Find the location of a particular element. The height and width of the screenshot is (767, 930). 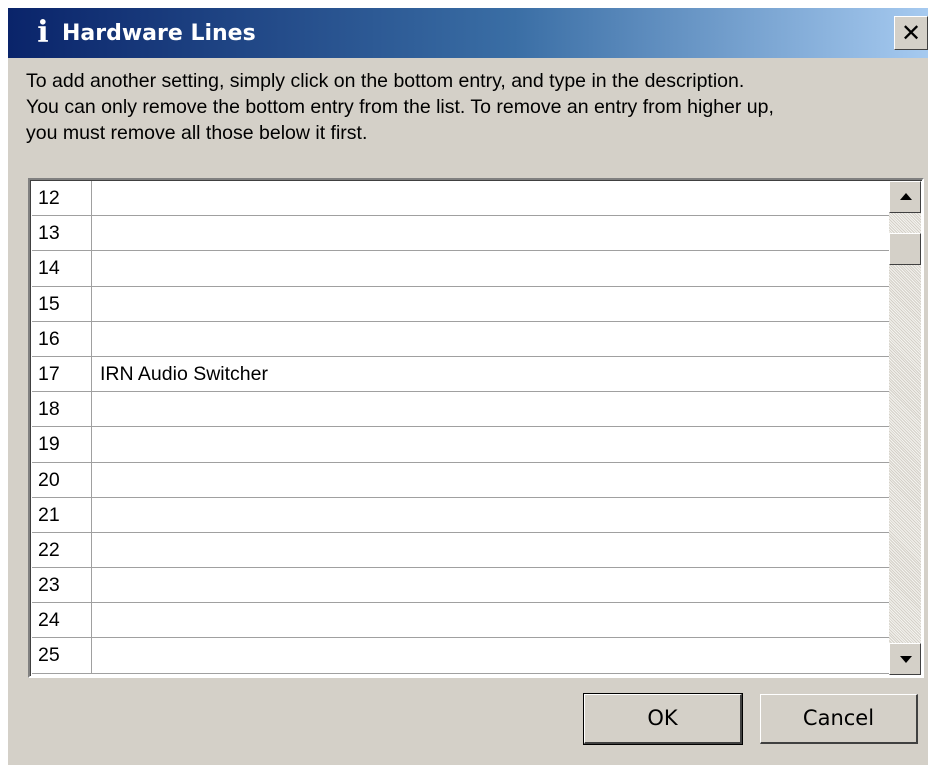

row-number: 13 is located at coordinates (62, 233).